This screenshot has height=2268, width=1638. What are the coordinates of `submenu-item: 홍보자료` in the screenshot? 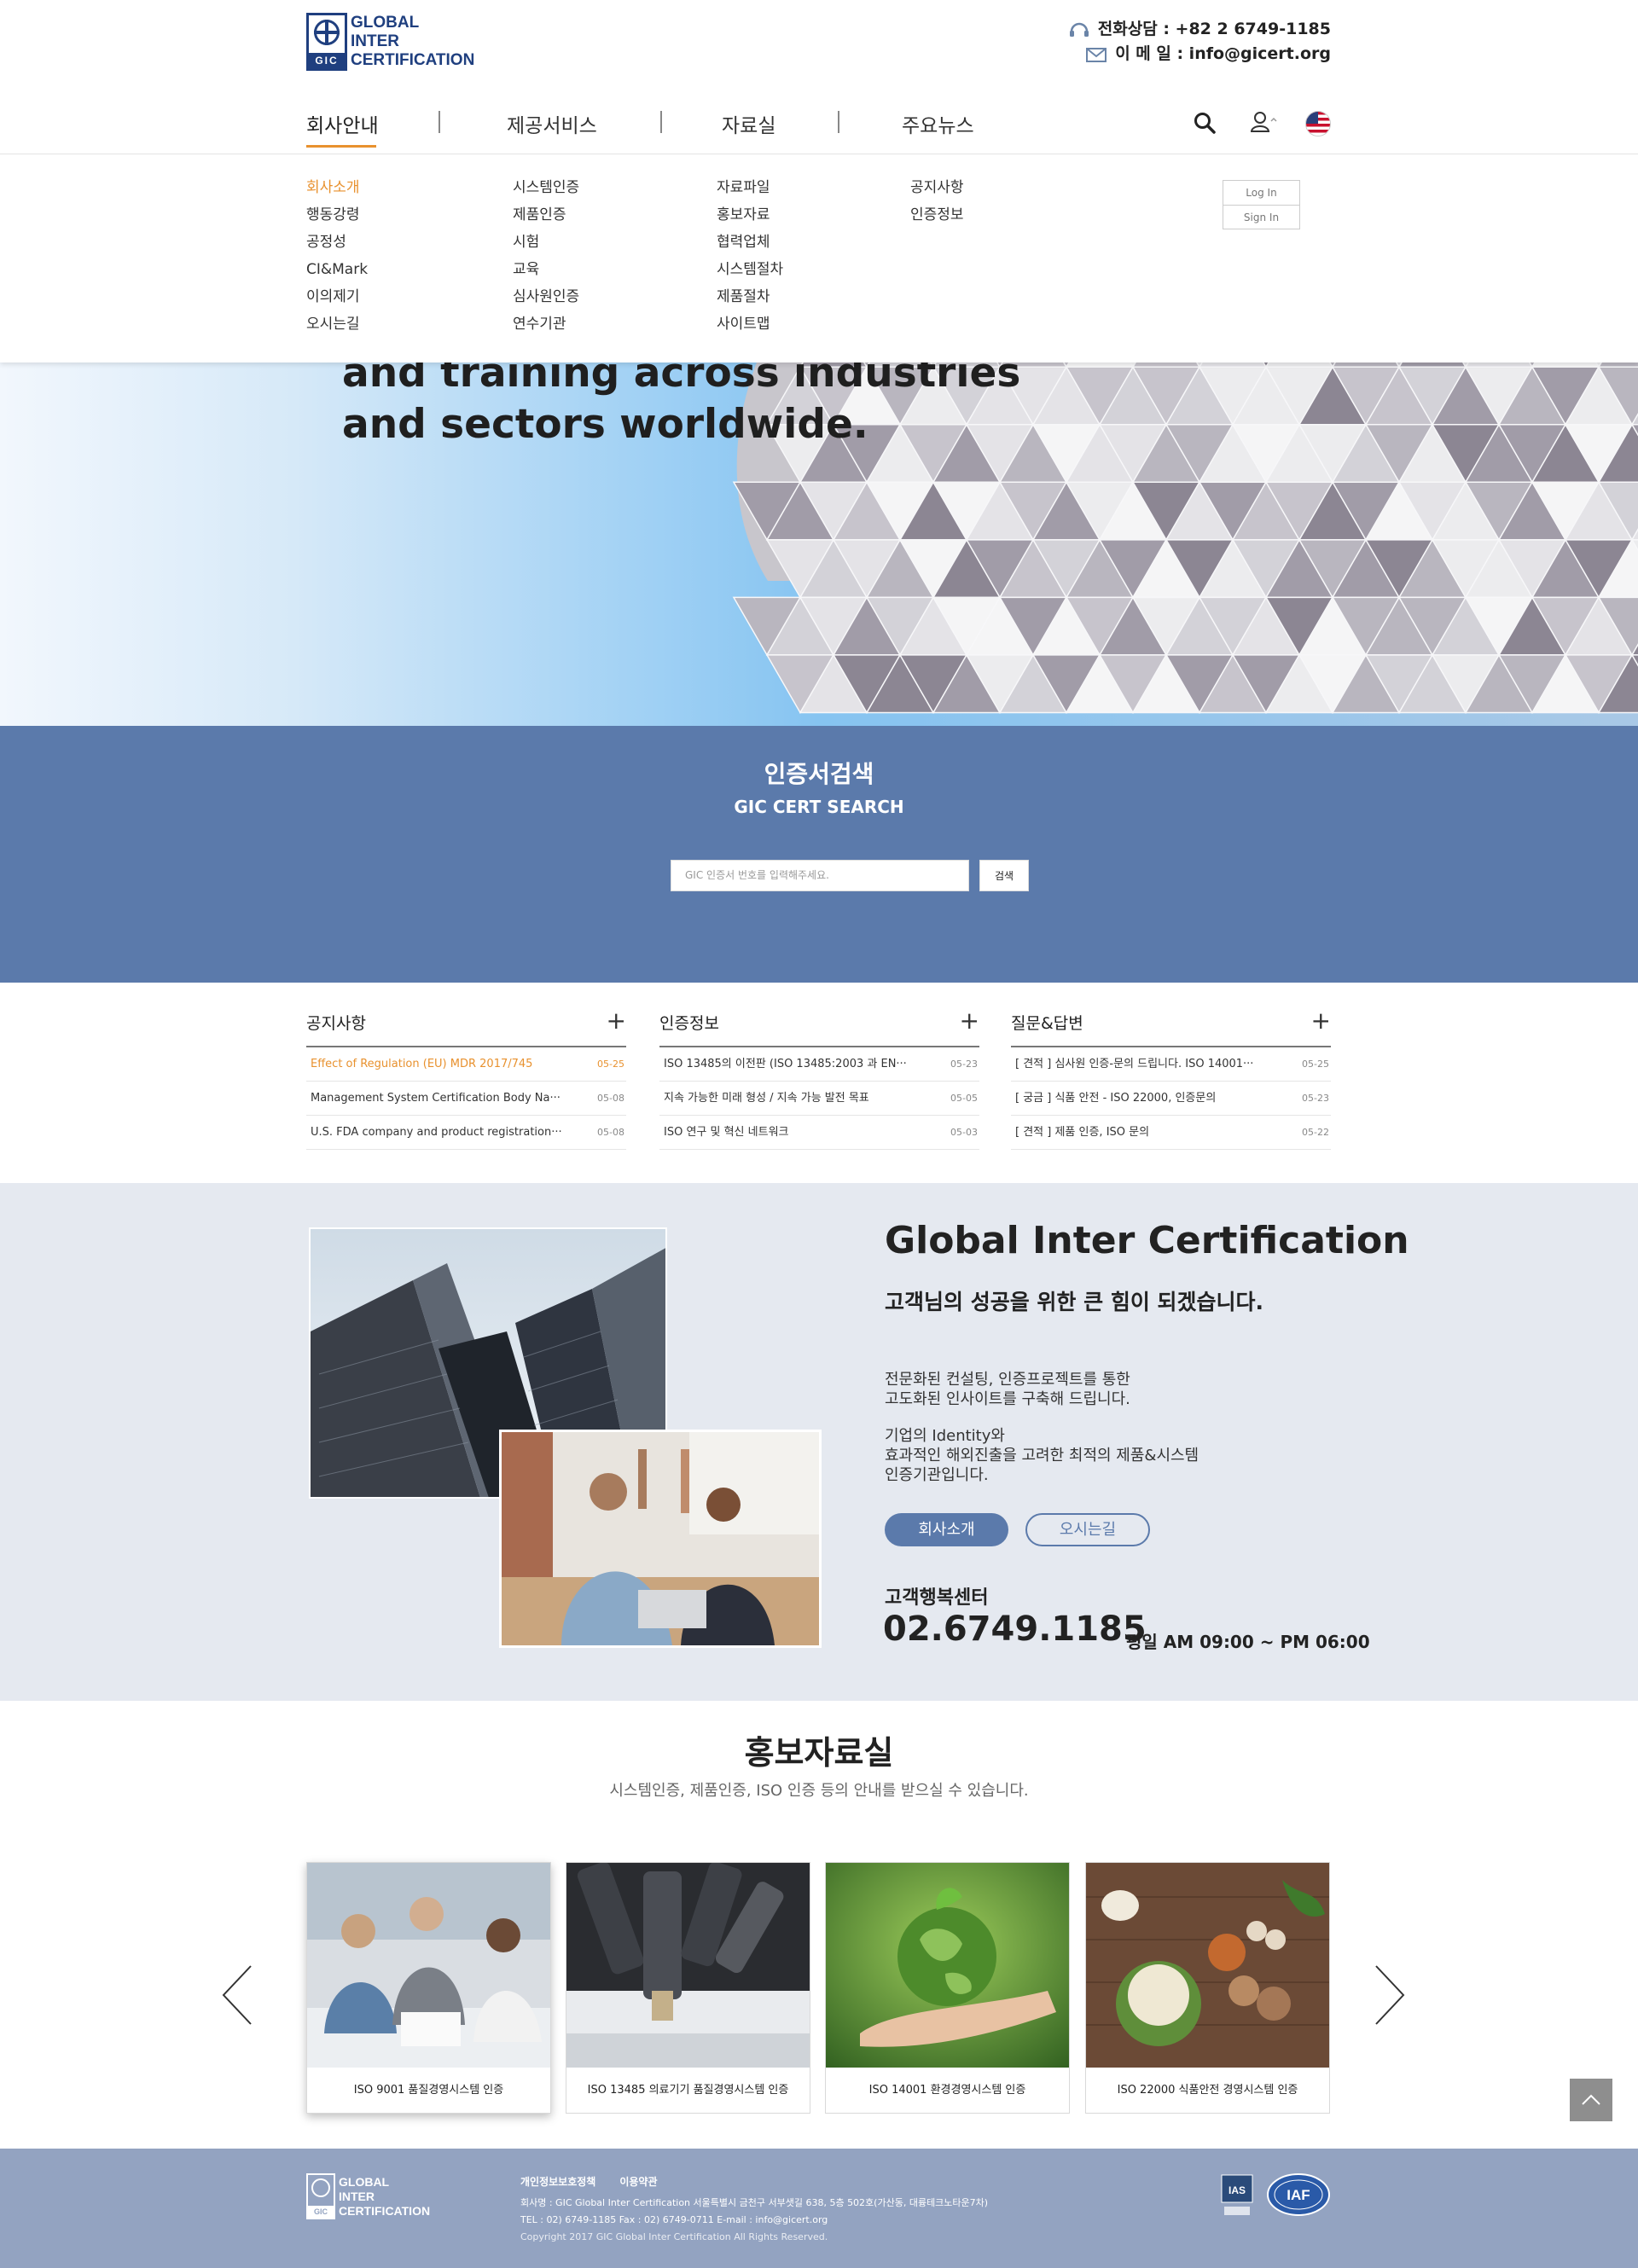 It's located at (750, 215).